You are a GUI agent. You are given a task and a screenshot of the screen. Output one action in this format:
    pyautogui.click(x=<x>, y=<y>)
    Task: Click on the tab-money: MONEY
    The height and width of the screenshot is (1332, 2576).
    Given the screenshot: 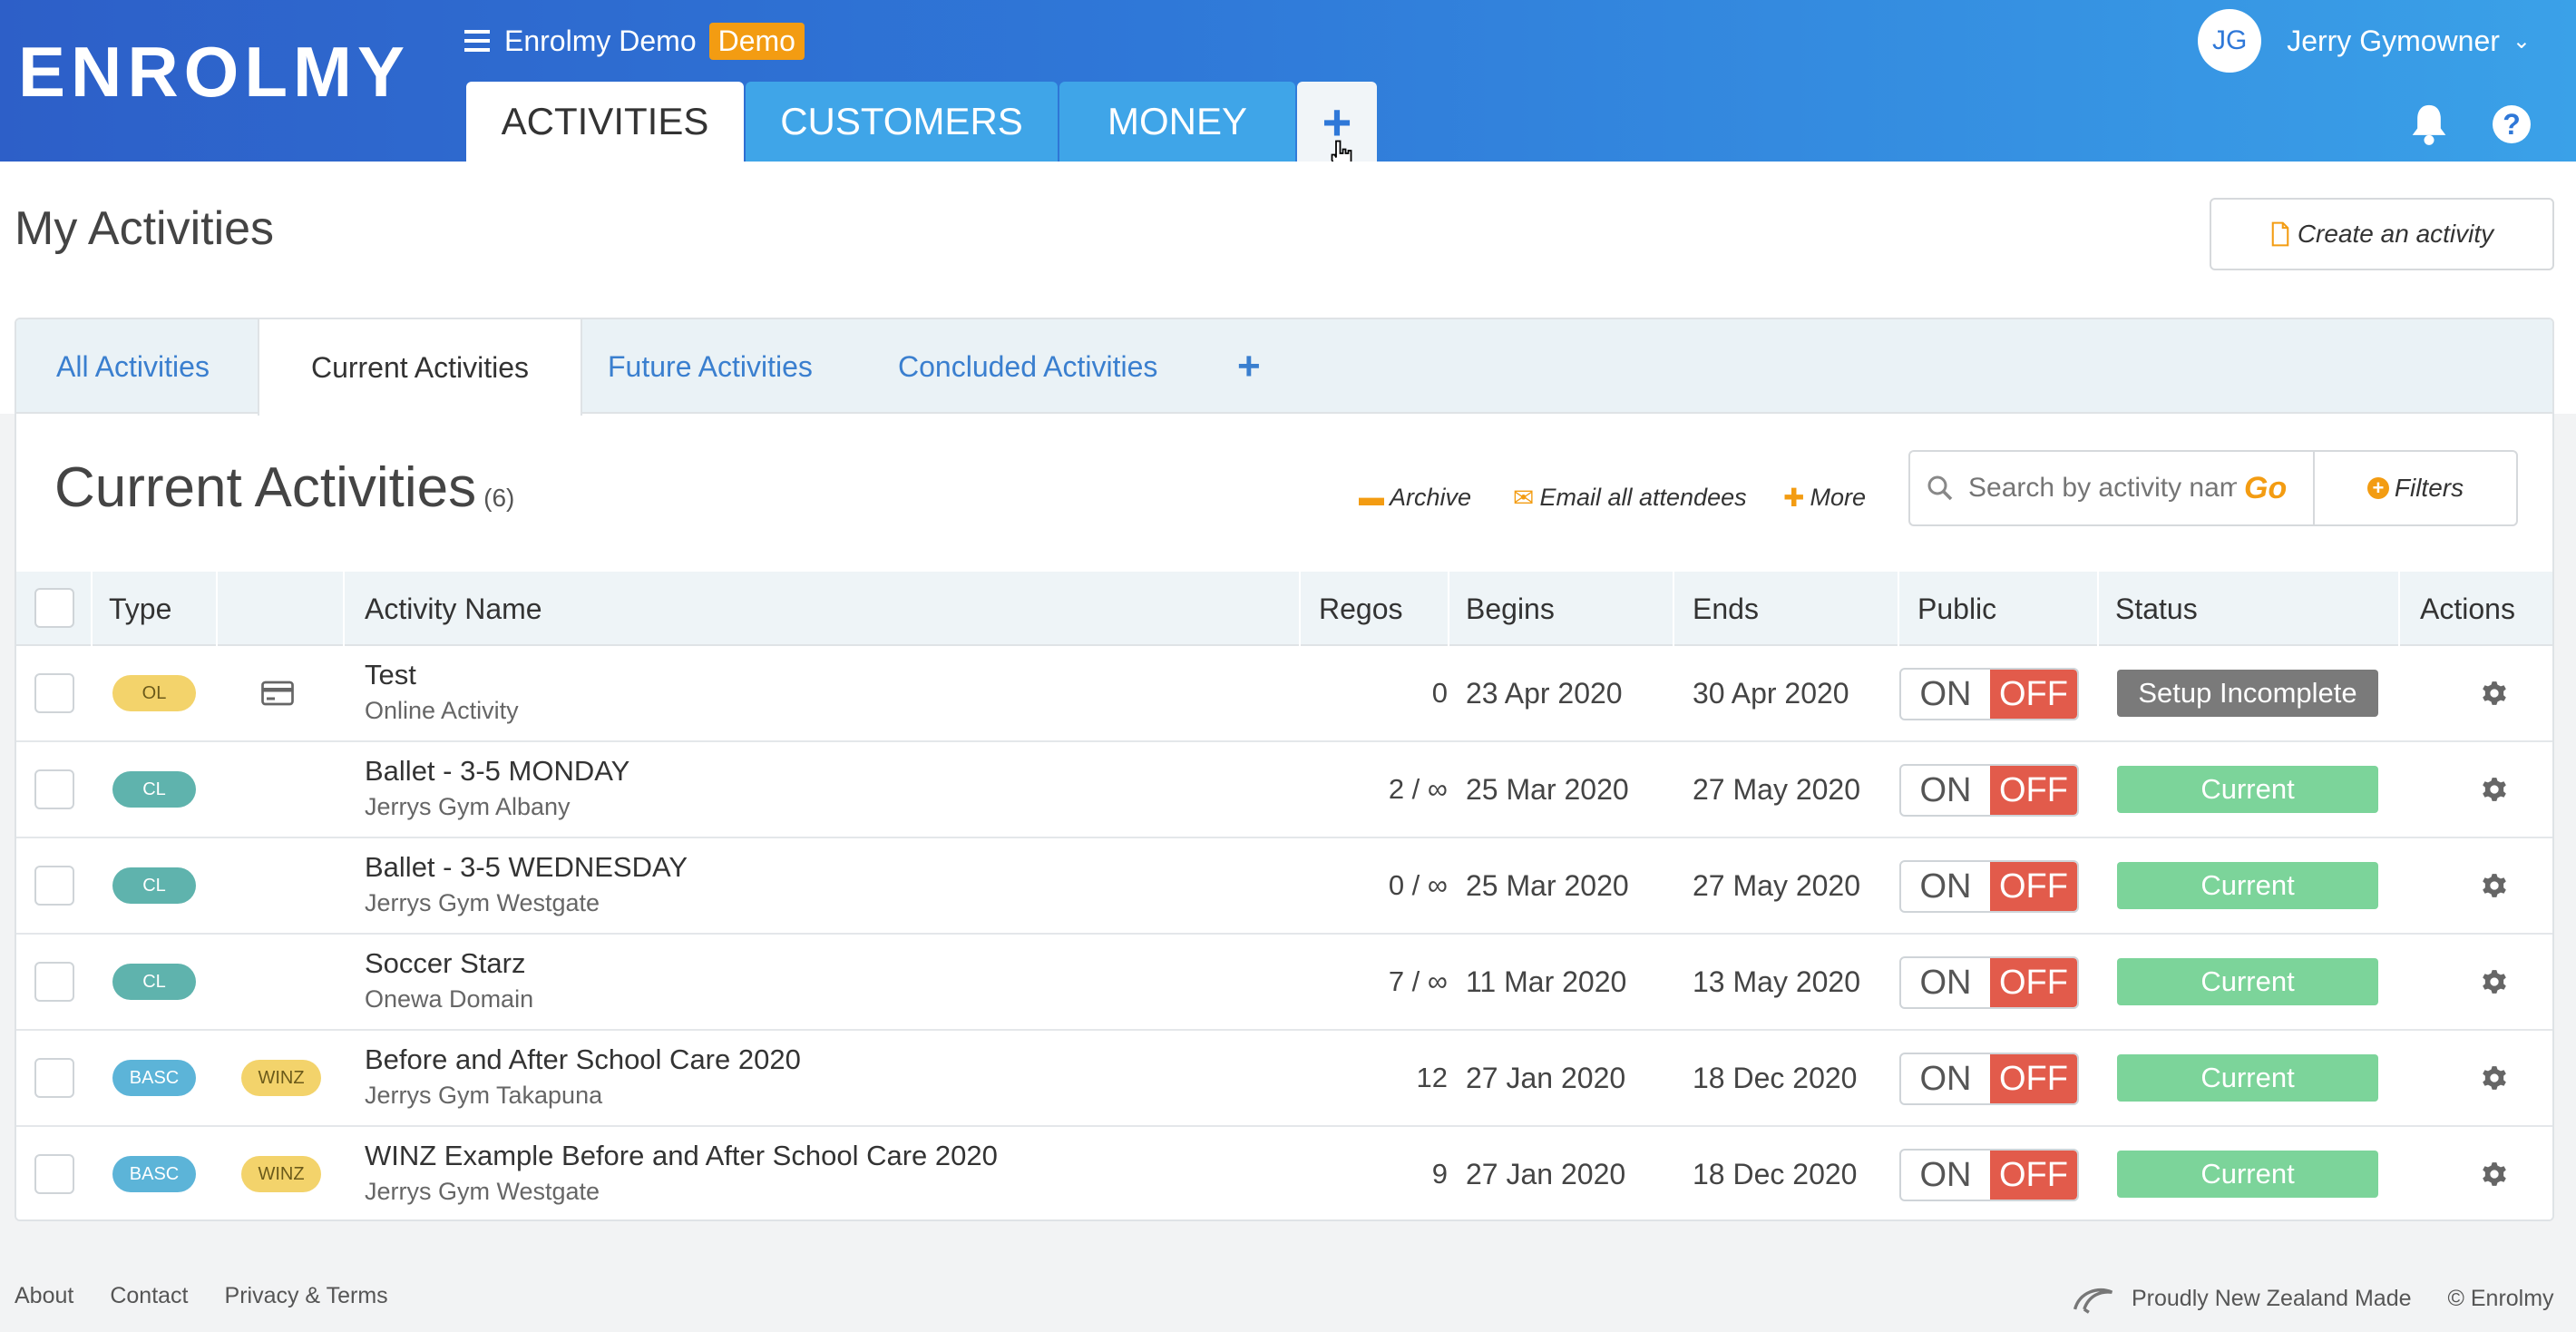 What is the action you would take?
    pyautogui.click(x=1177, y=122)
    